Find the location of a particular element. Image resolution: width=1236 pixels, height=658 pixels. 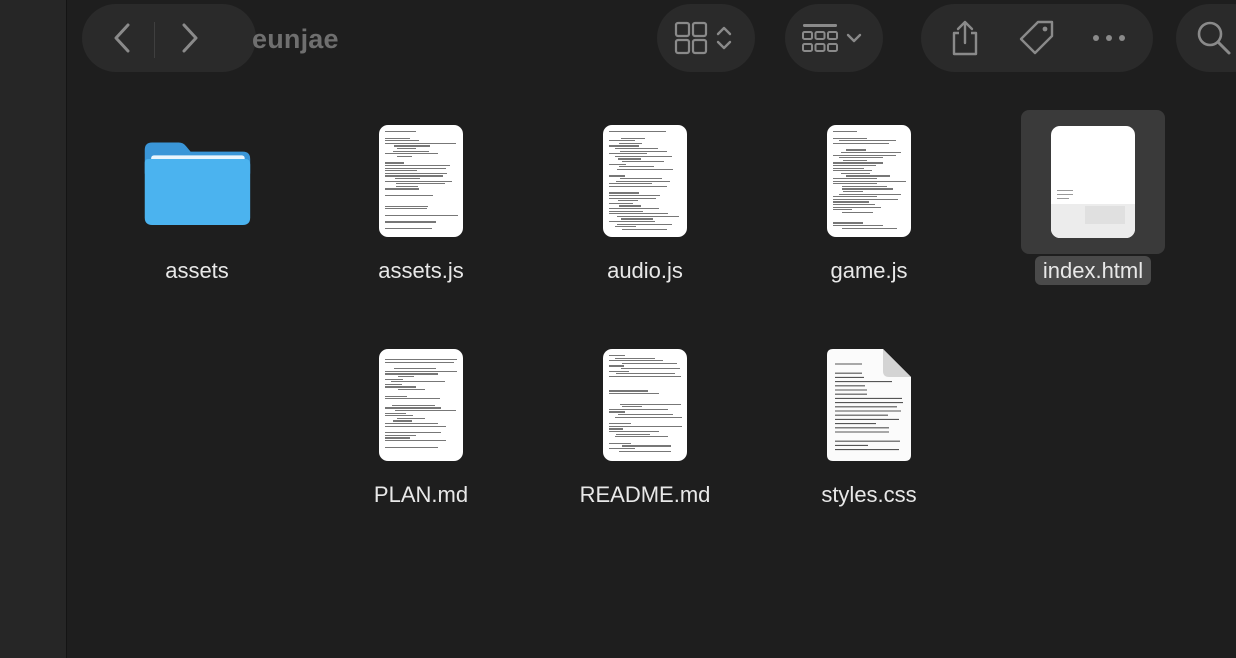

share-button is located at coordinates (965, 38).